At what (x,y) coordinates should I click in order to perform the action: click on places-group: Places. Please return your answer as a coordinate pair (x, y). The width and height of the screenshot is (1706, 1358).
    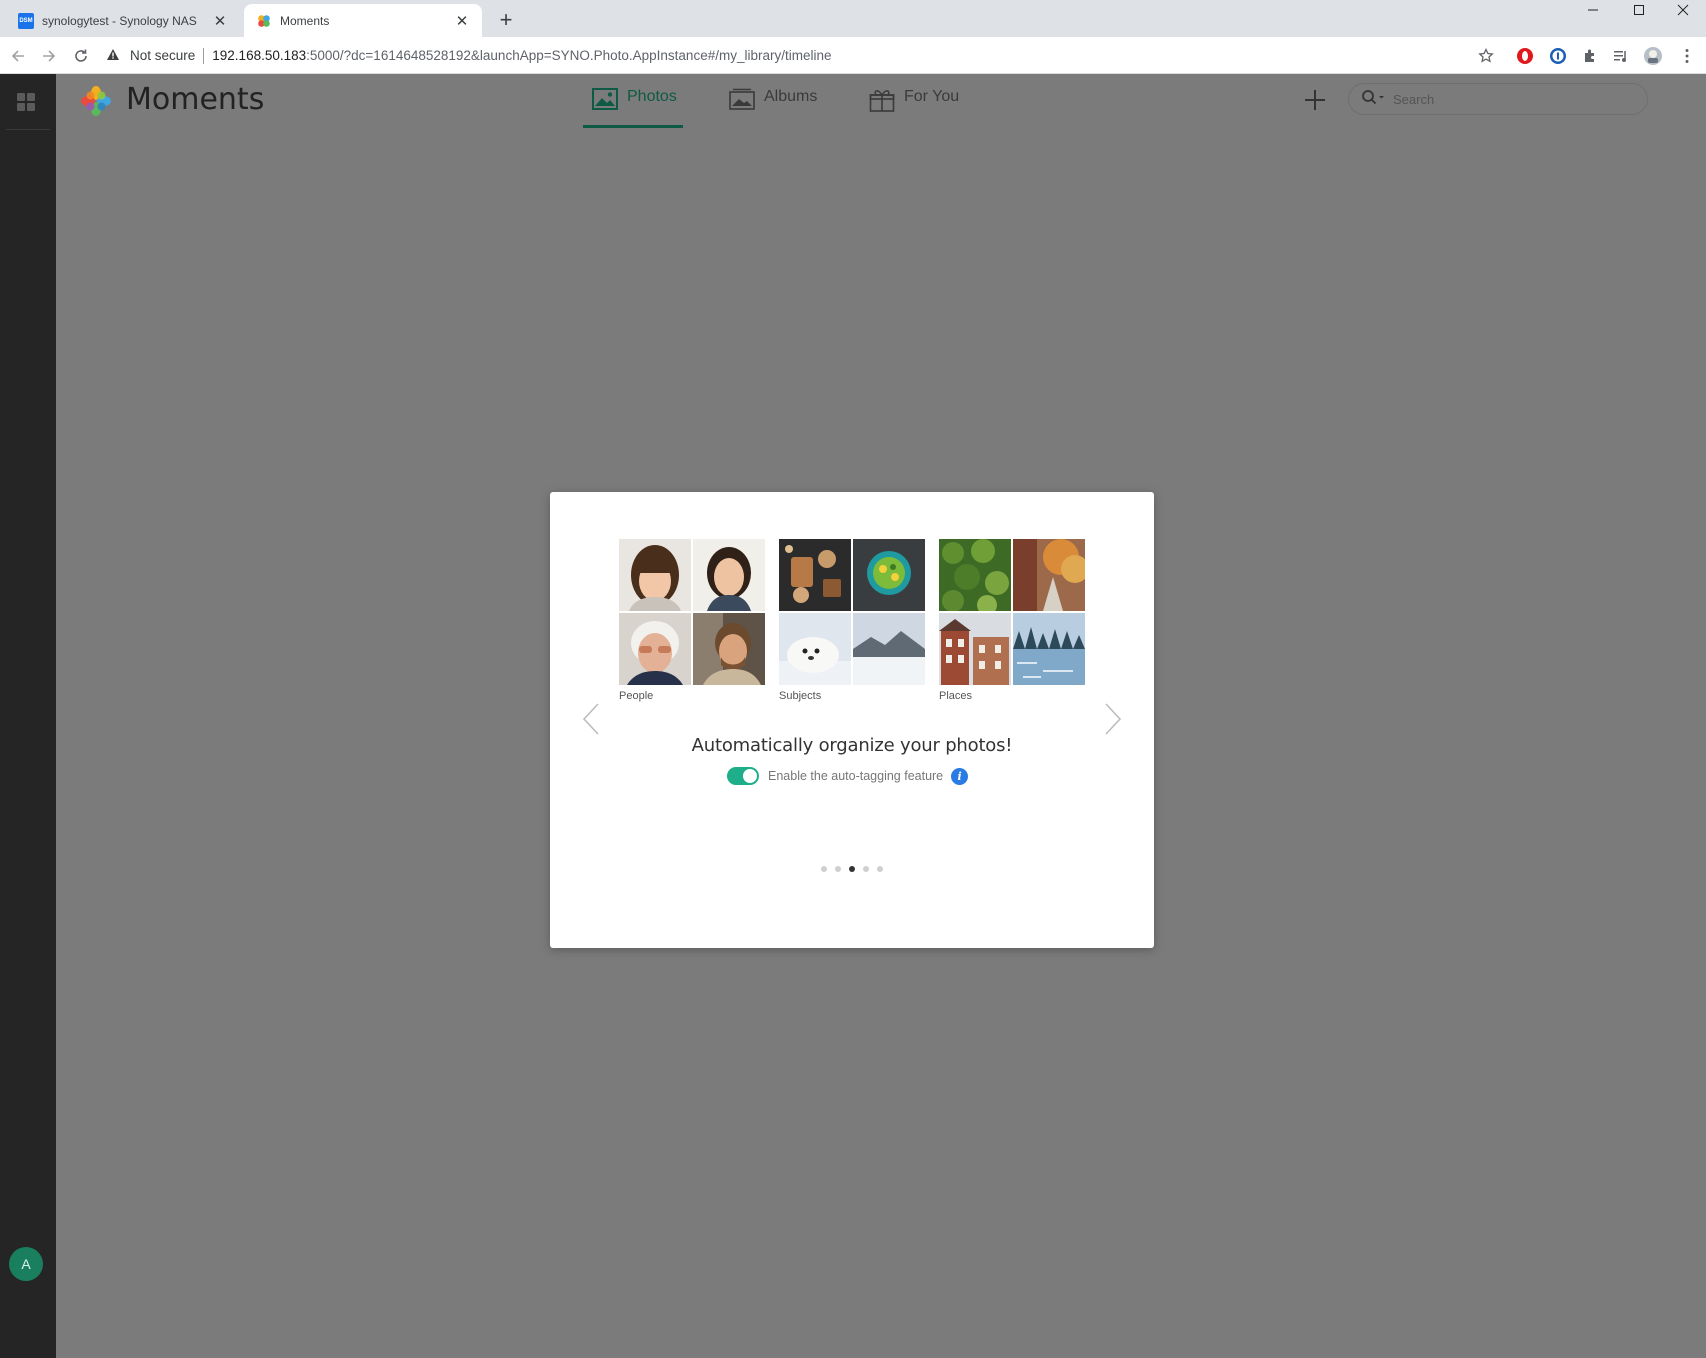
    Looking at the image, I should click on (1012, 620).